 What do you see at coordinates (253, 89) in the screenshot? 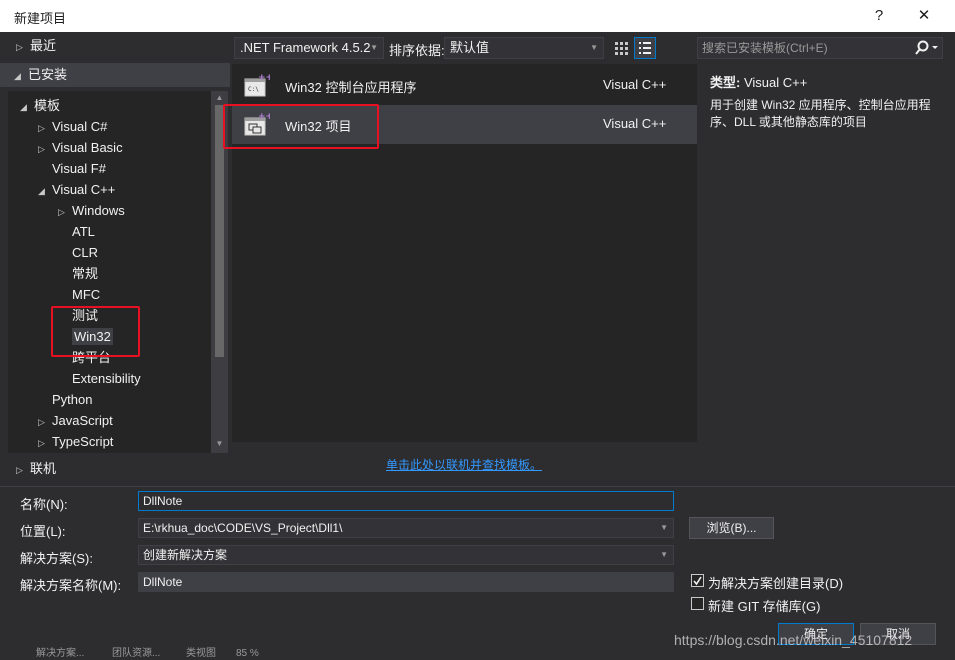
I see `svg-text: C:\` at bounding box center [253, 89].